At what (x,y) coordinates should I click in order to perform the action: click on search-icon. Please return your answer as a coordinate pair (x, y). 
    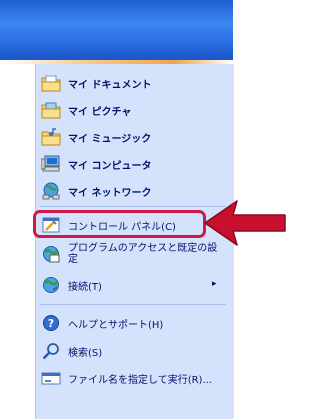
    Looking at the image, I should click on (51, 351).